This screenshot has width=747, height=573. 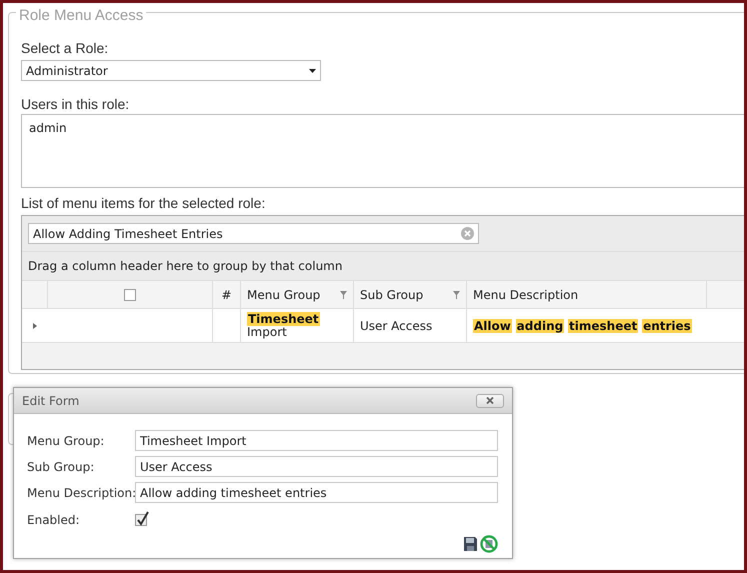 What do you see at coordinates (410, 294) in the screenshot?
I see `column-header: Sub Group` at bounding box center [410, 294].